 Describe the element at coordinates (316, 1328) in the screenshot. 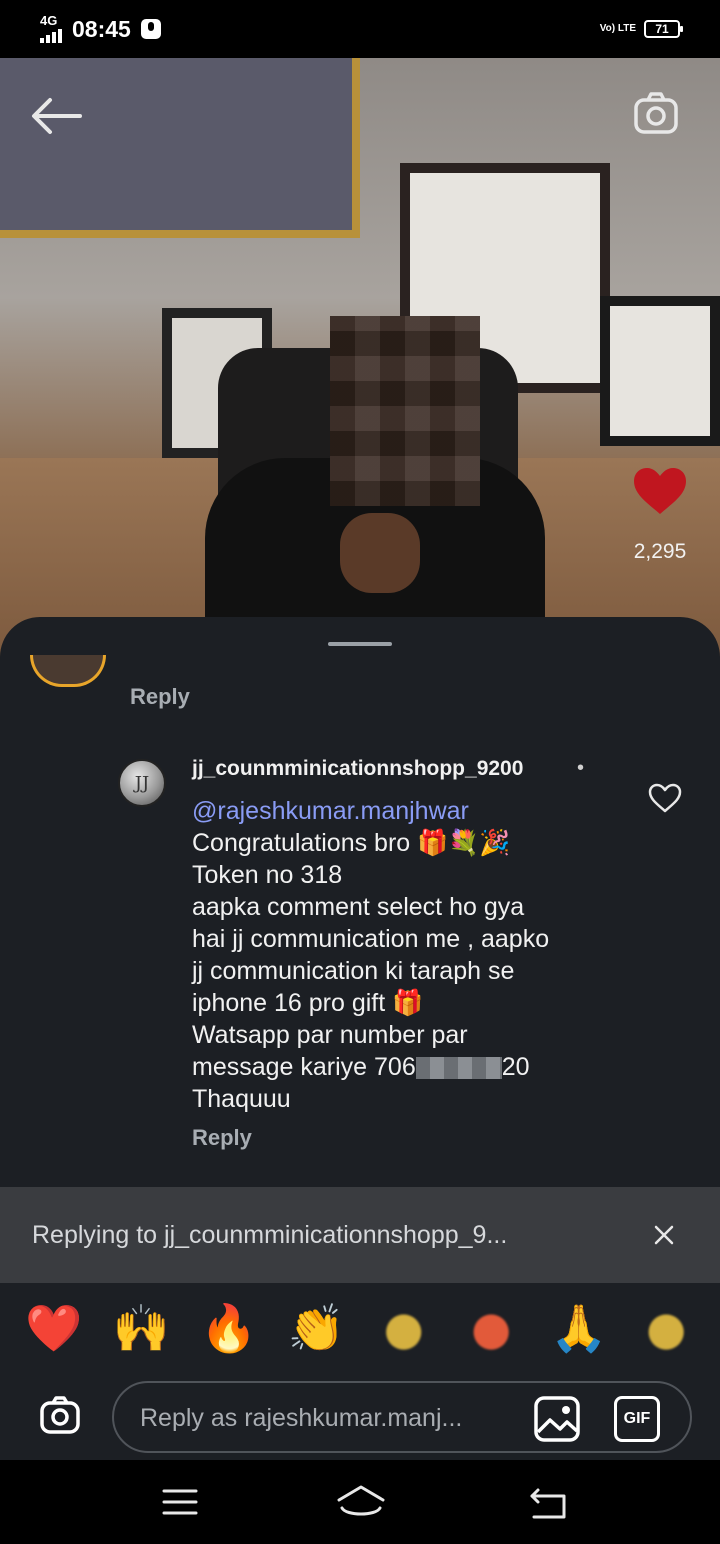

I see `emoji-clap: 👏` at that location.